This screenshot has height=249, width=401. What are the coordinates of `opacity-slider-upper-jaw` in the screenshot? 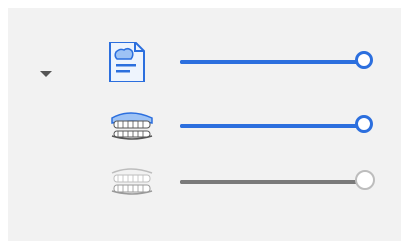 It's located at (276, 126).